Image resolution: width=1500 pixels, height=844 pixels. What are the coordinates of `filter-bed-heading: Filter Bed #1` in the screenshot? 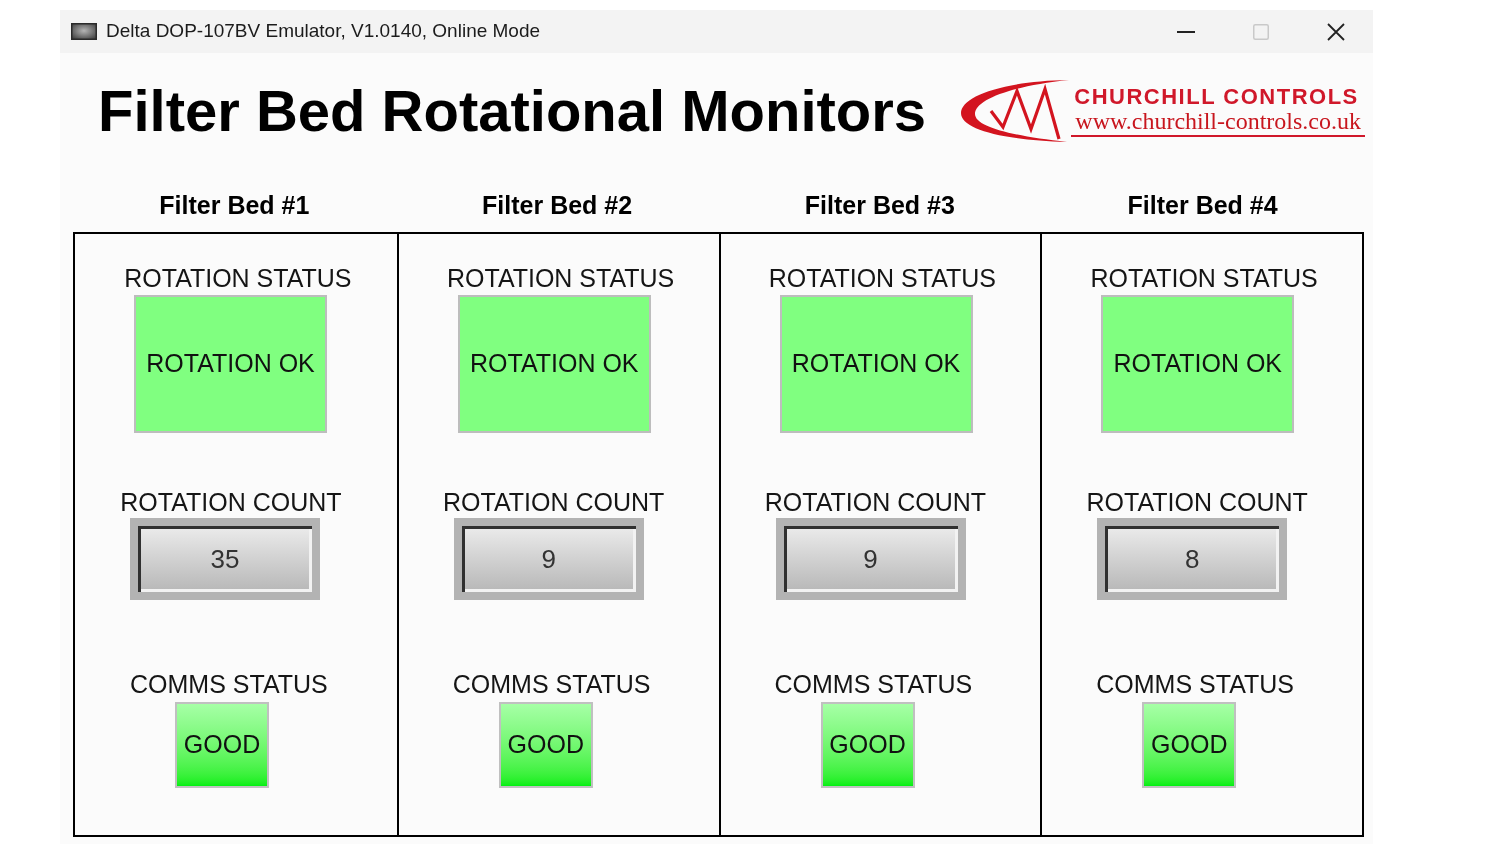 It's located at (234, 205).